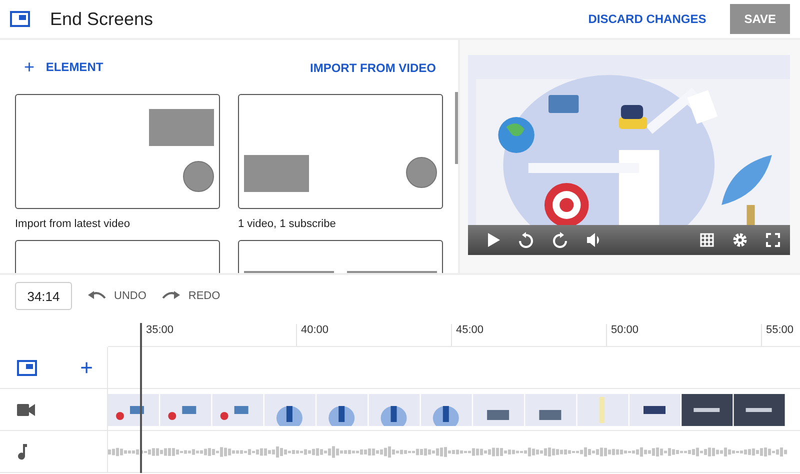 The height and width of the screenshot is (474, 800). Describe the element at coordinates (73, 224) in the screenshot. I see `template-label: Import from latest video` at that location.